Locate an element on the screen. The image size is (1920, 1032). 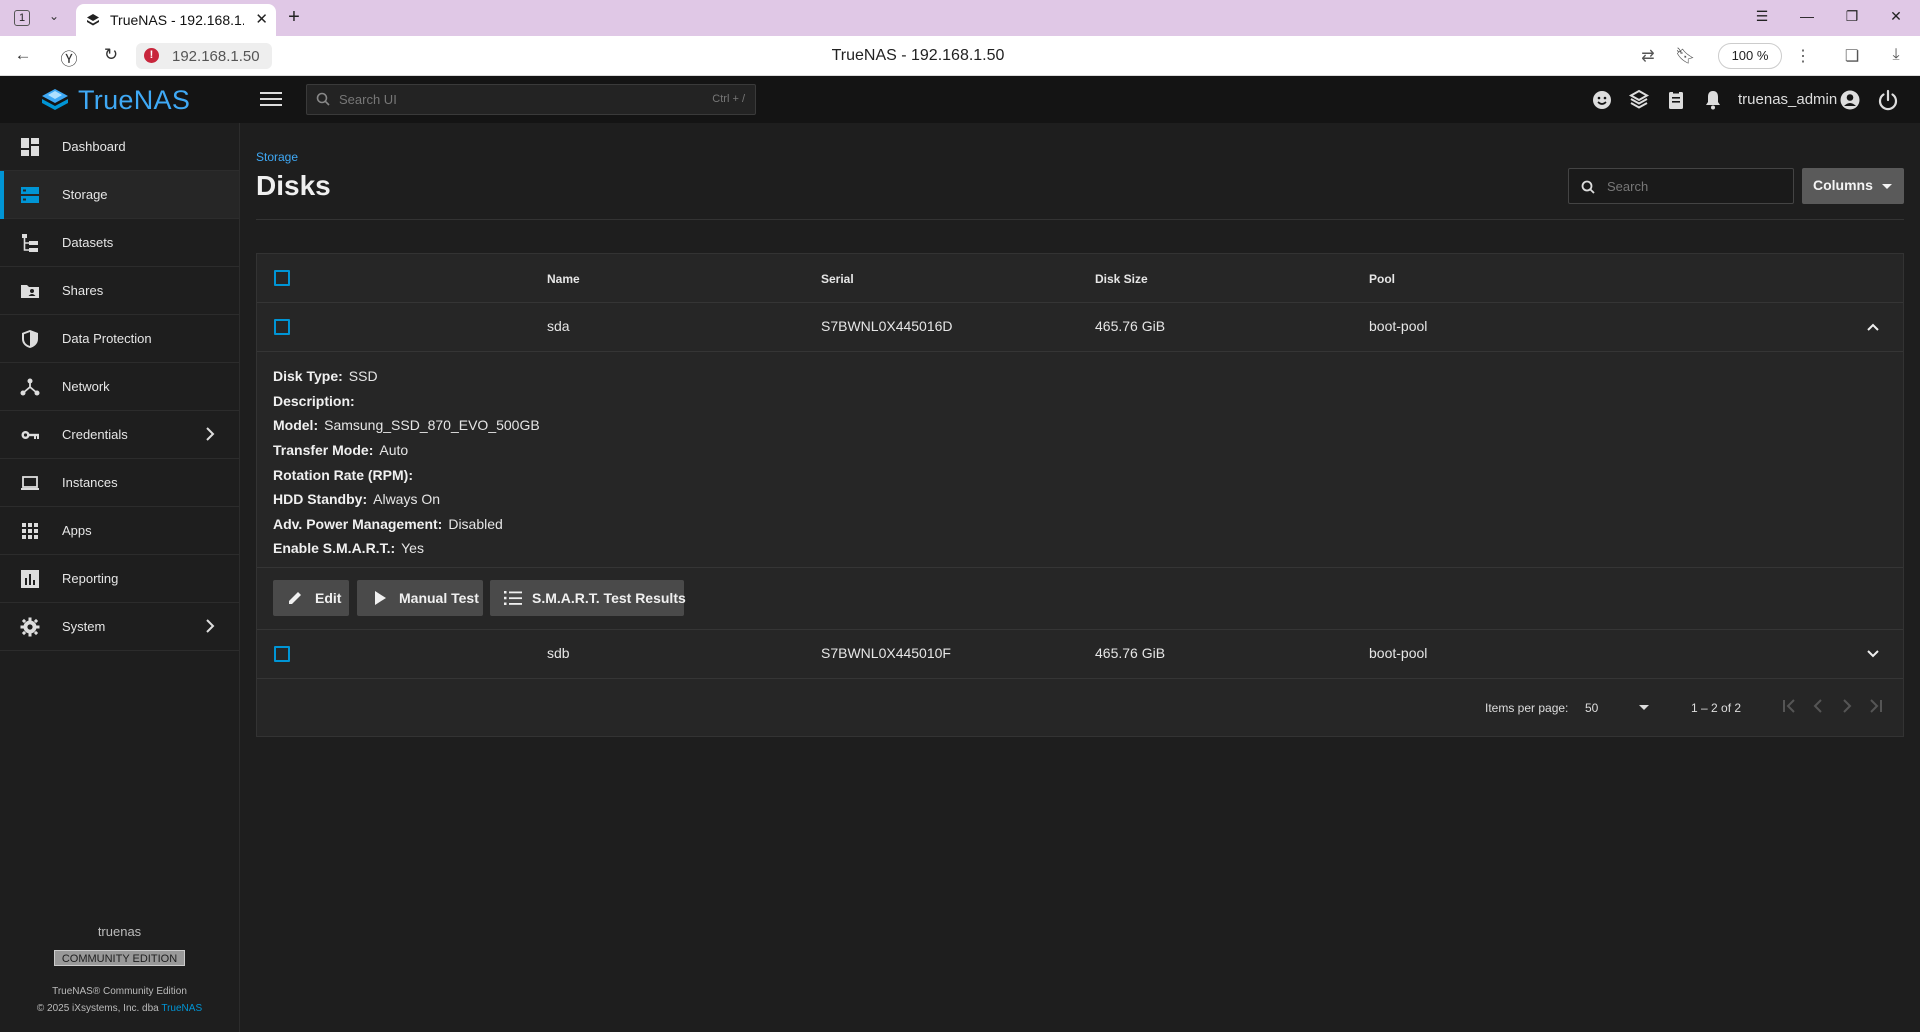
notifications-bell-icon is located at coordinates (1713, 100).